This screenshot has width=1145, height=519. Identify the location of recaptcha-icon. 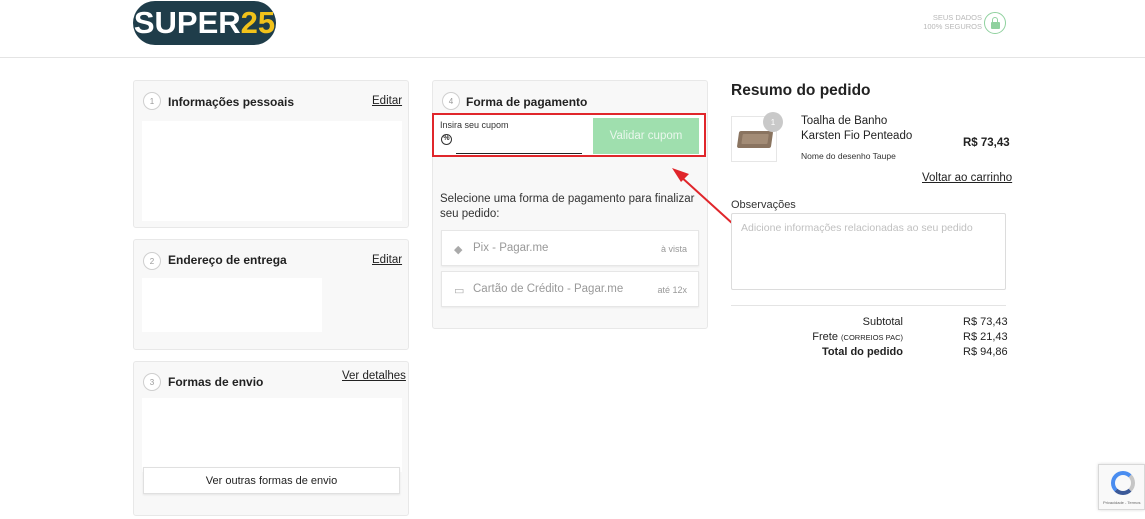
(1123, 483).